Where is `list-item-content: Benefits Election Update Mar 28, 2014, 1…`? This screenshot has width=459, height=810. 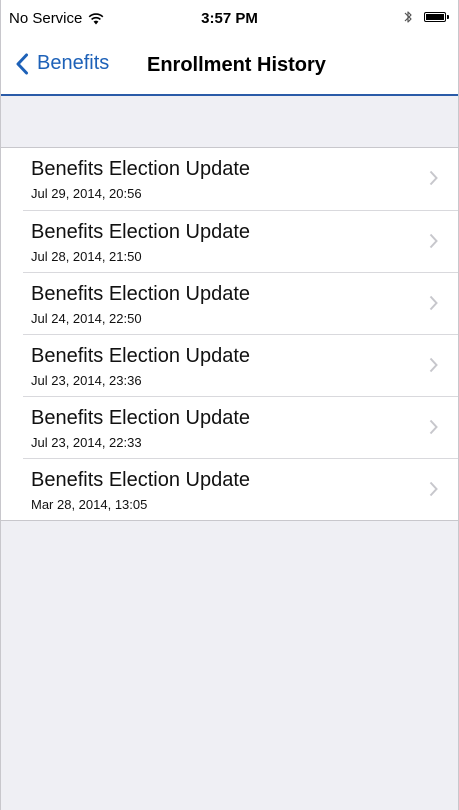
list-item-content: Benefits Election Update Mar 28, 2014, 1… is located at coordinates (240, 489).